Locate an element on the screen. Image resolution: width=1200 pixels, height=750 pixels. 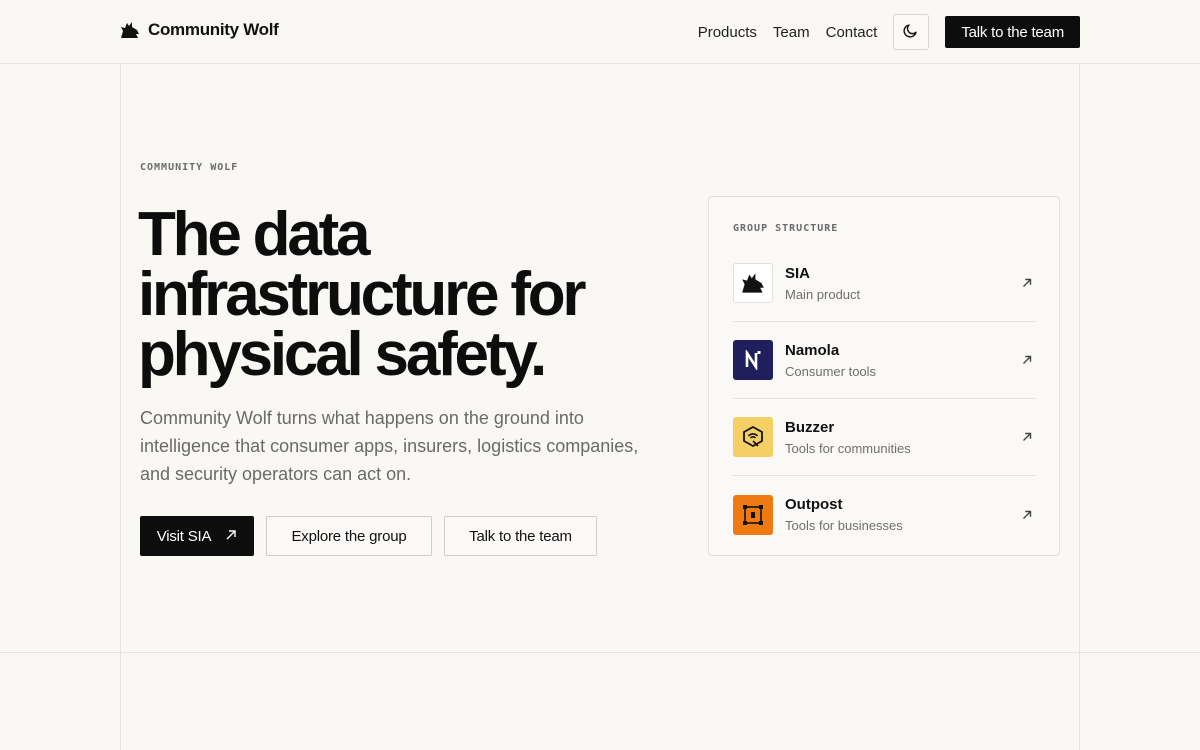
outpost-icon is located at coordinates (753, 514).